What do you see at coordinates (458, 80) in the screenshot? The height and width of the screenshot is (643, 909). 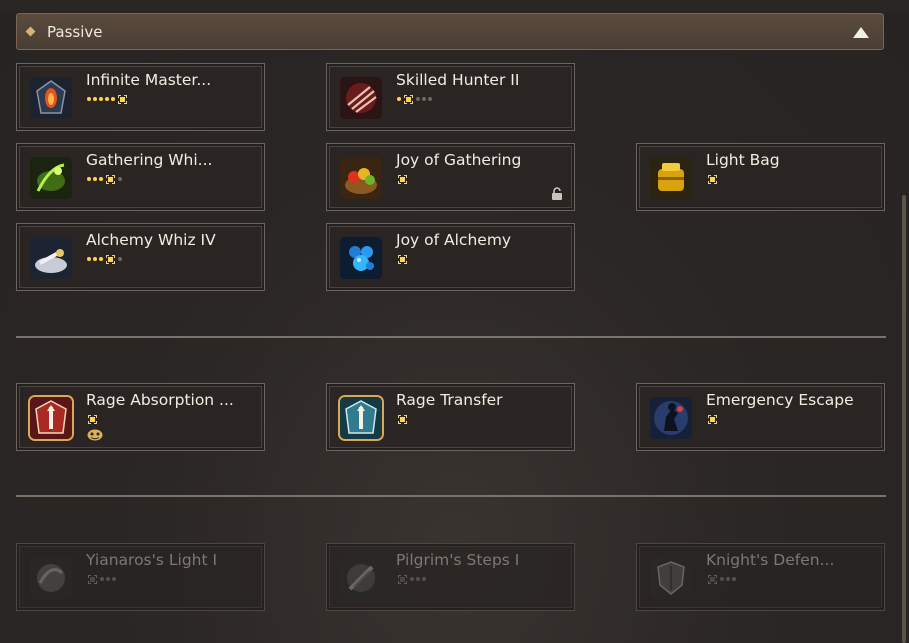 I see `skill-name: Skilled Hunter II` at bounding box center [458, 80].